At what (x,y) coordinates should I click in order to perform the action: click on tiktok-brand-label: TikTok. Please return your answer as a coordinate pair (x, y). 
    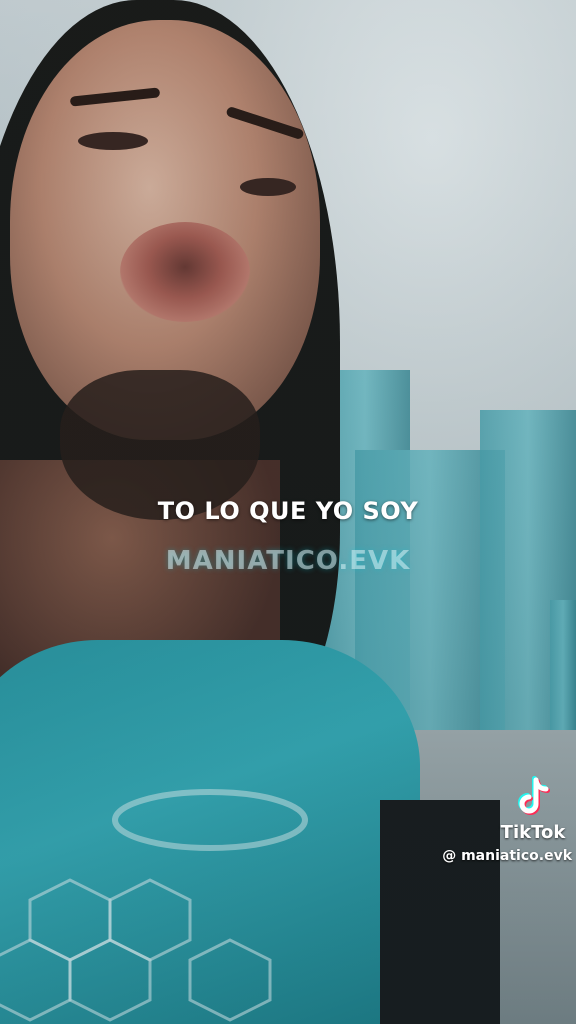
    Looking at the image, I should click on (533, 832).